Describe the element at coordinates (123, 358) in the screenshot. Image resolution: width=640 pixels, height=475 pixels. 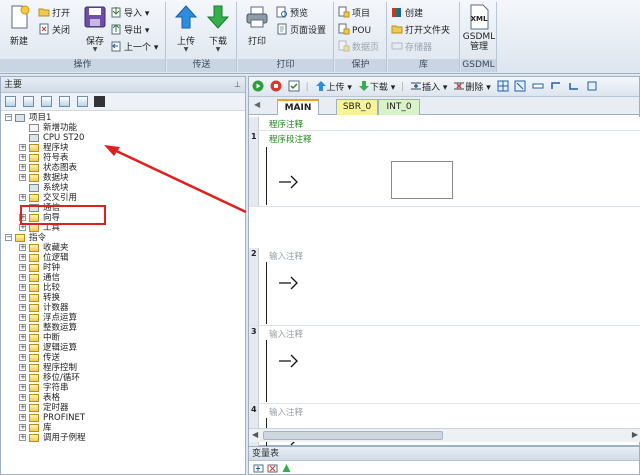
I see `tree-item-instruction-11: + 传送` at that location.